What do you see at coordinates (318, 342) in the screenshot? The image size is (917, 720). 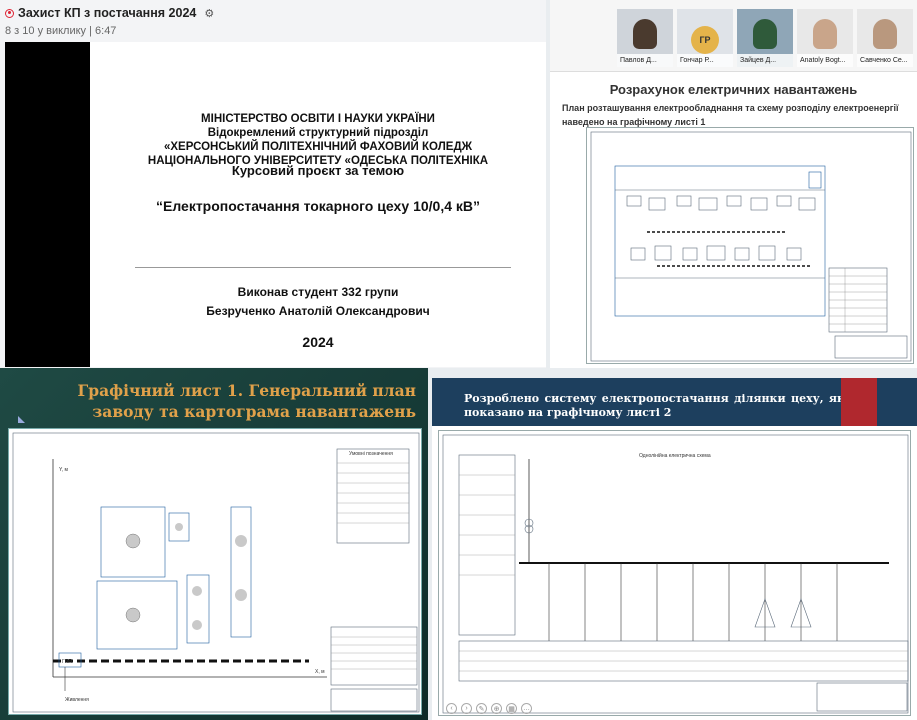 I see `year-line: 2024` at bounding box center [318, 342].